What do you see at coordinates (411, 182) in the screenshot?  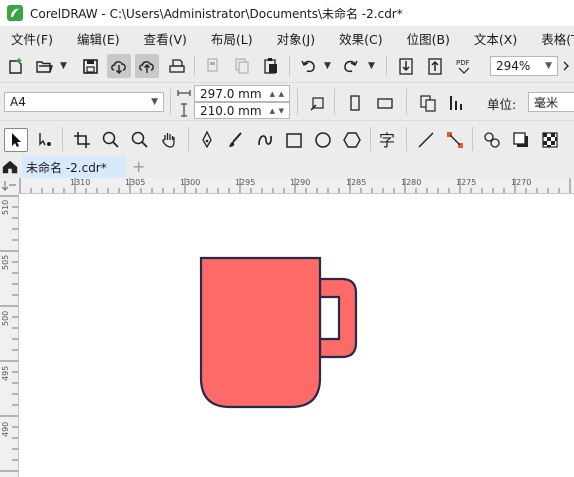 I see `hruler-label: 1280` at bounding box center [411, 182].